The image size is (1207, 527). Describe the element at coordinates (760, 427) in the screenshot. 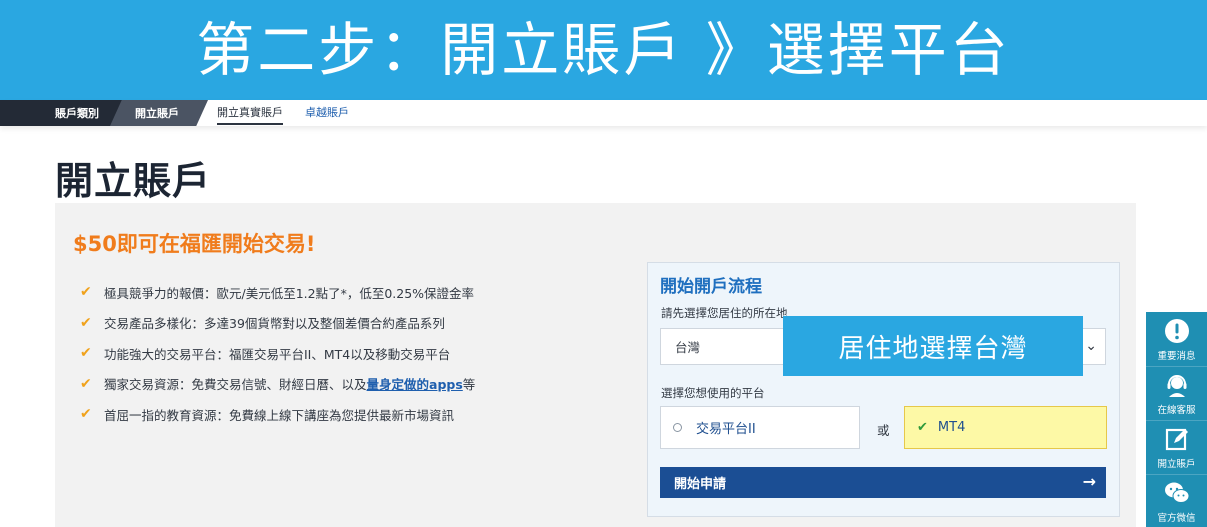

I see `platform-option-trading-station: 交易平台II` at that location.